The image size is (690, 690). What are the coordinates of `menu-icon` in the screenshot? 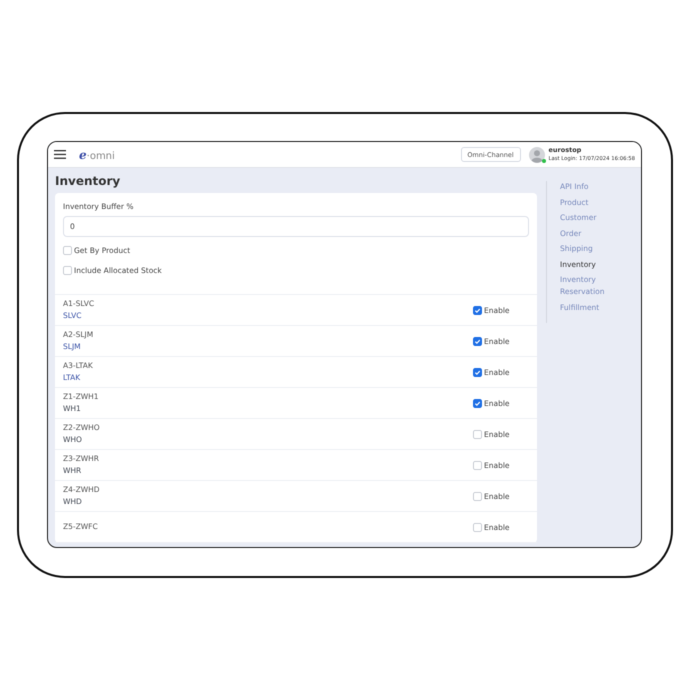 It's located at (60, 154).